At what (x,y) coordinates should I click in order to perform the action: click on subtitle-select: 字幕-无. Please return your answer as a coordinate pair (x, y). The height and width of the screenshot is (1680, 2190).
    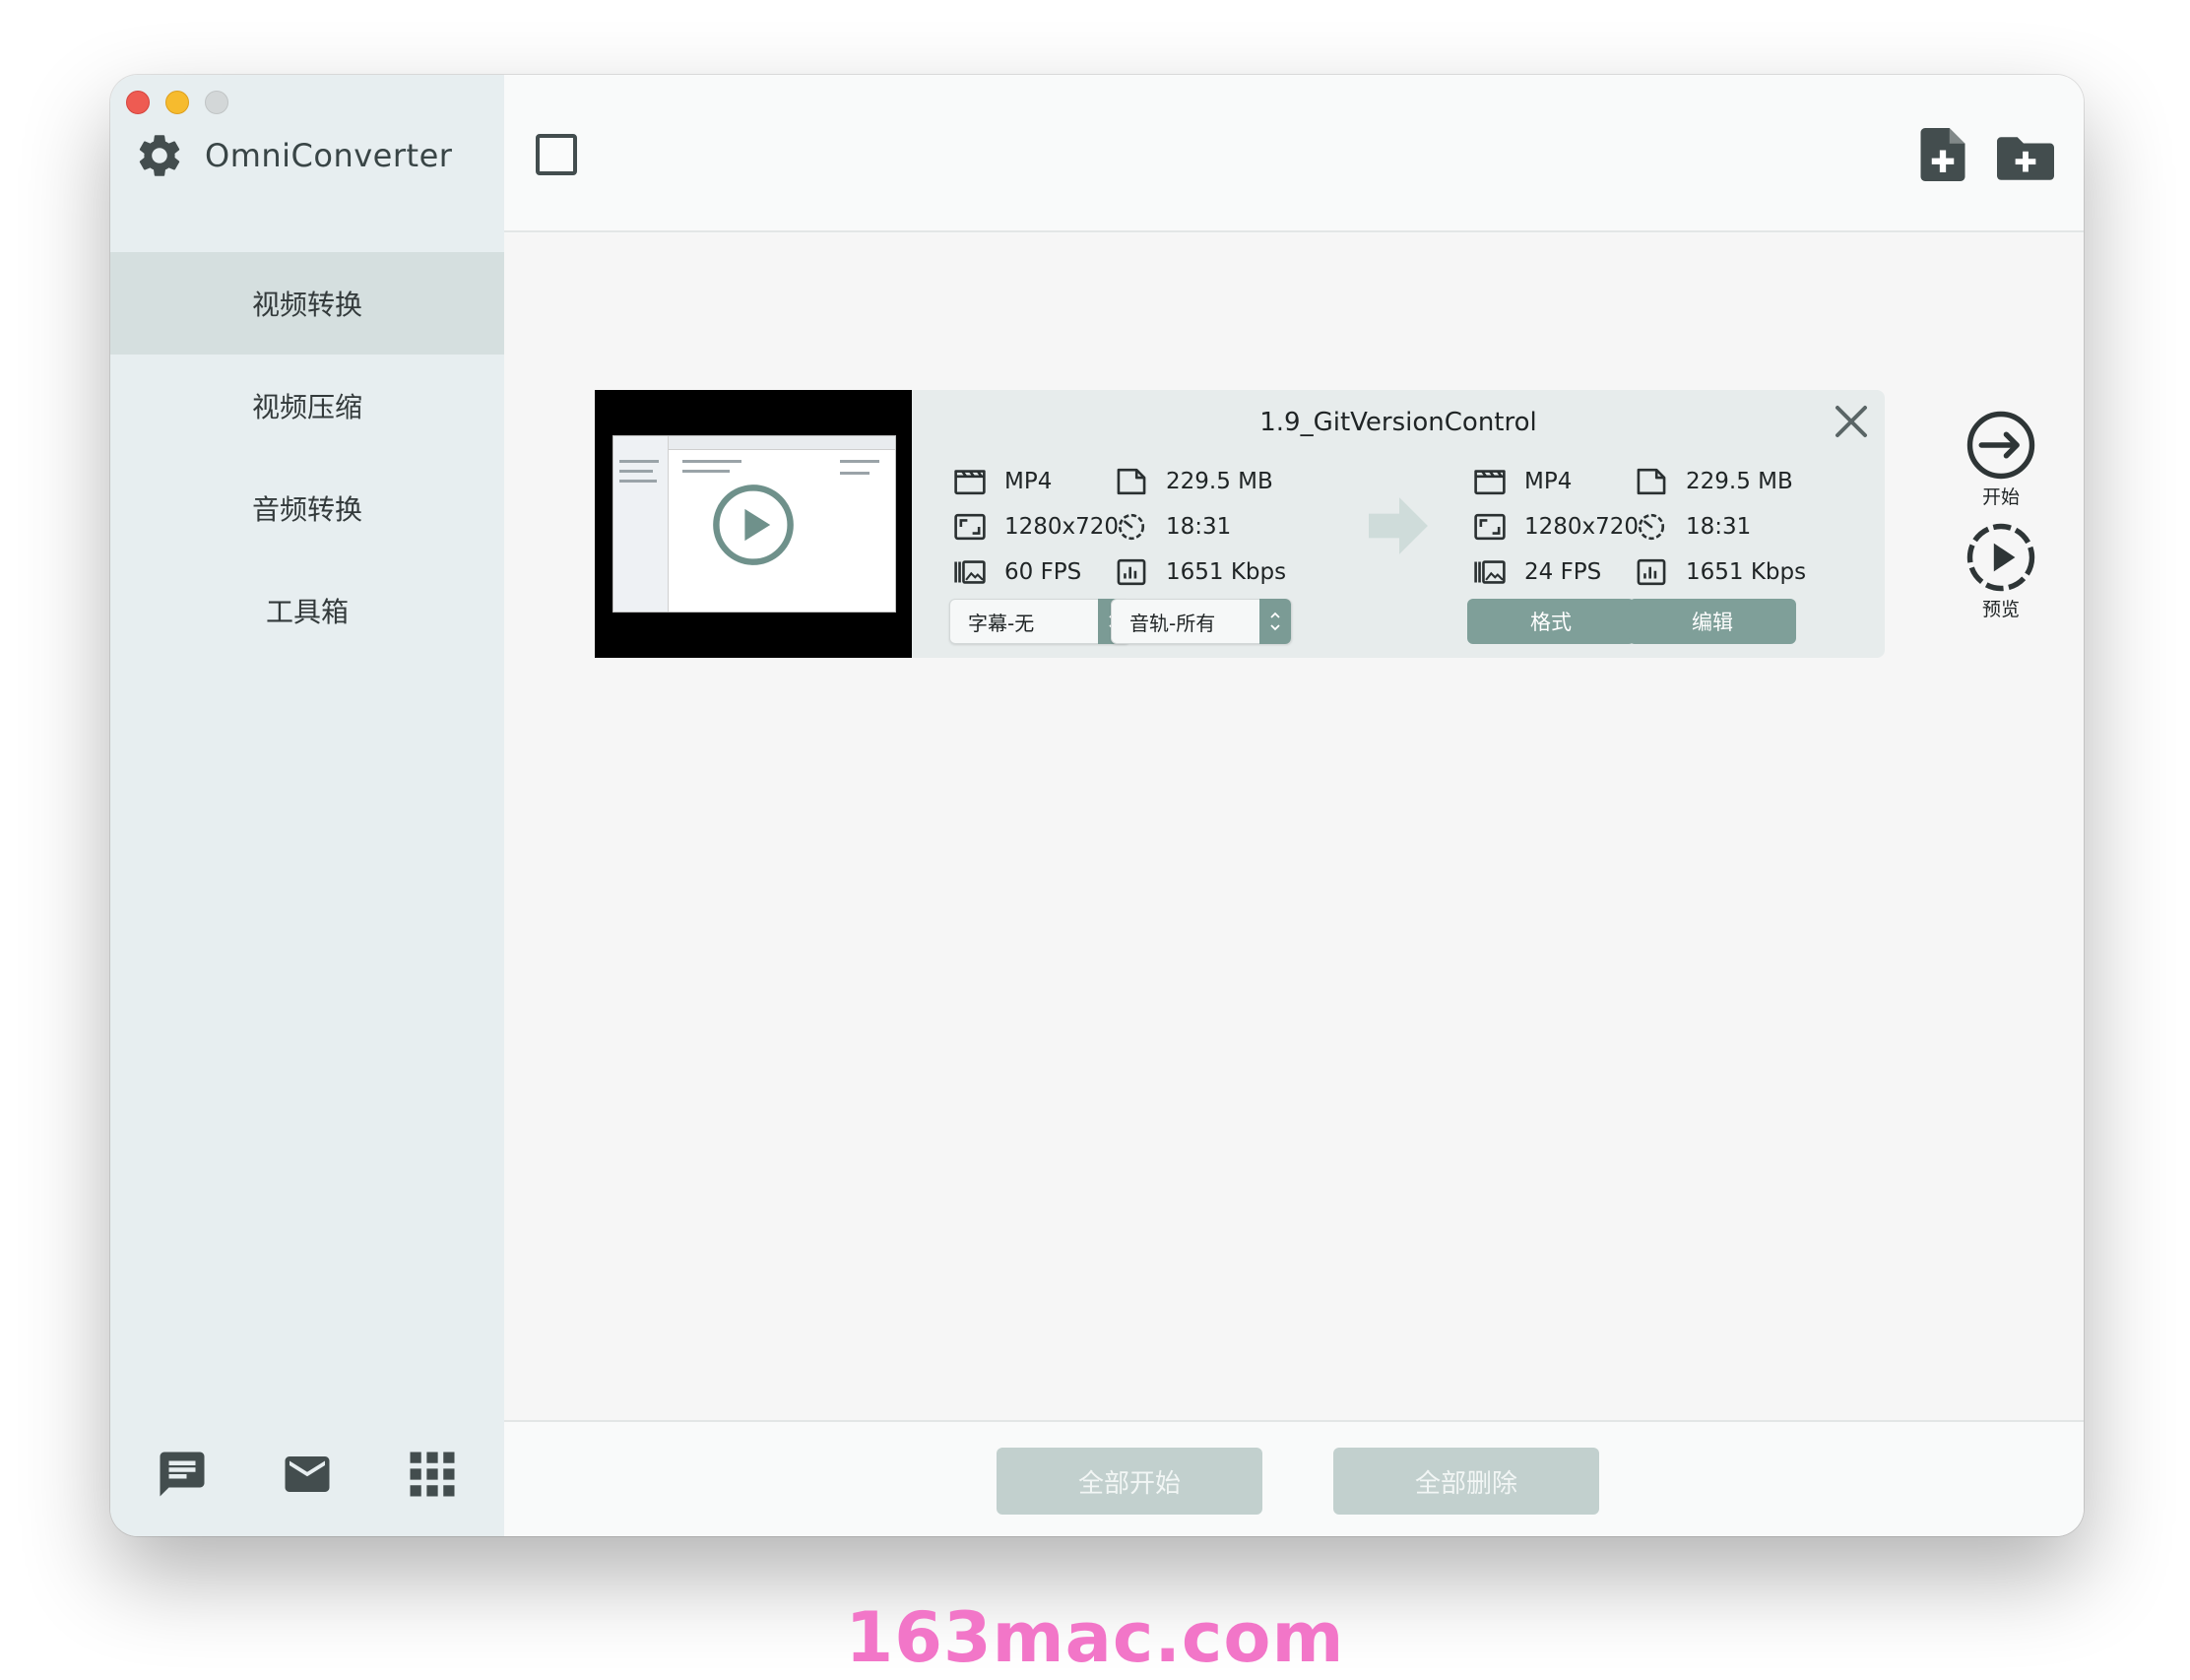
    Looking at the image, I should click on (1039, 621).